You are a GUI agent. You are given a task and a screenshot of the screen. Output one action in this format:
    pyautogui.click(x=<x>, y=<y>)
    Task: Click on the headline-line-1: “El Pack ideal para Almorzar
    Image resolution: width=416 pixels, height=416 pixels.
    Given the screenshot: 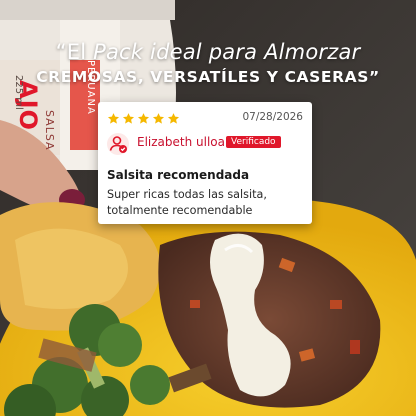 What is the action you would take?
    pyautogui.click(x=208, y=52)
    